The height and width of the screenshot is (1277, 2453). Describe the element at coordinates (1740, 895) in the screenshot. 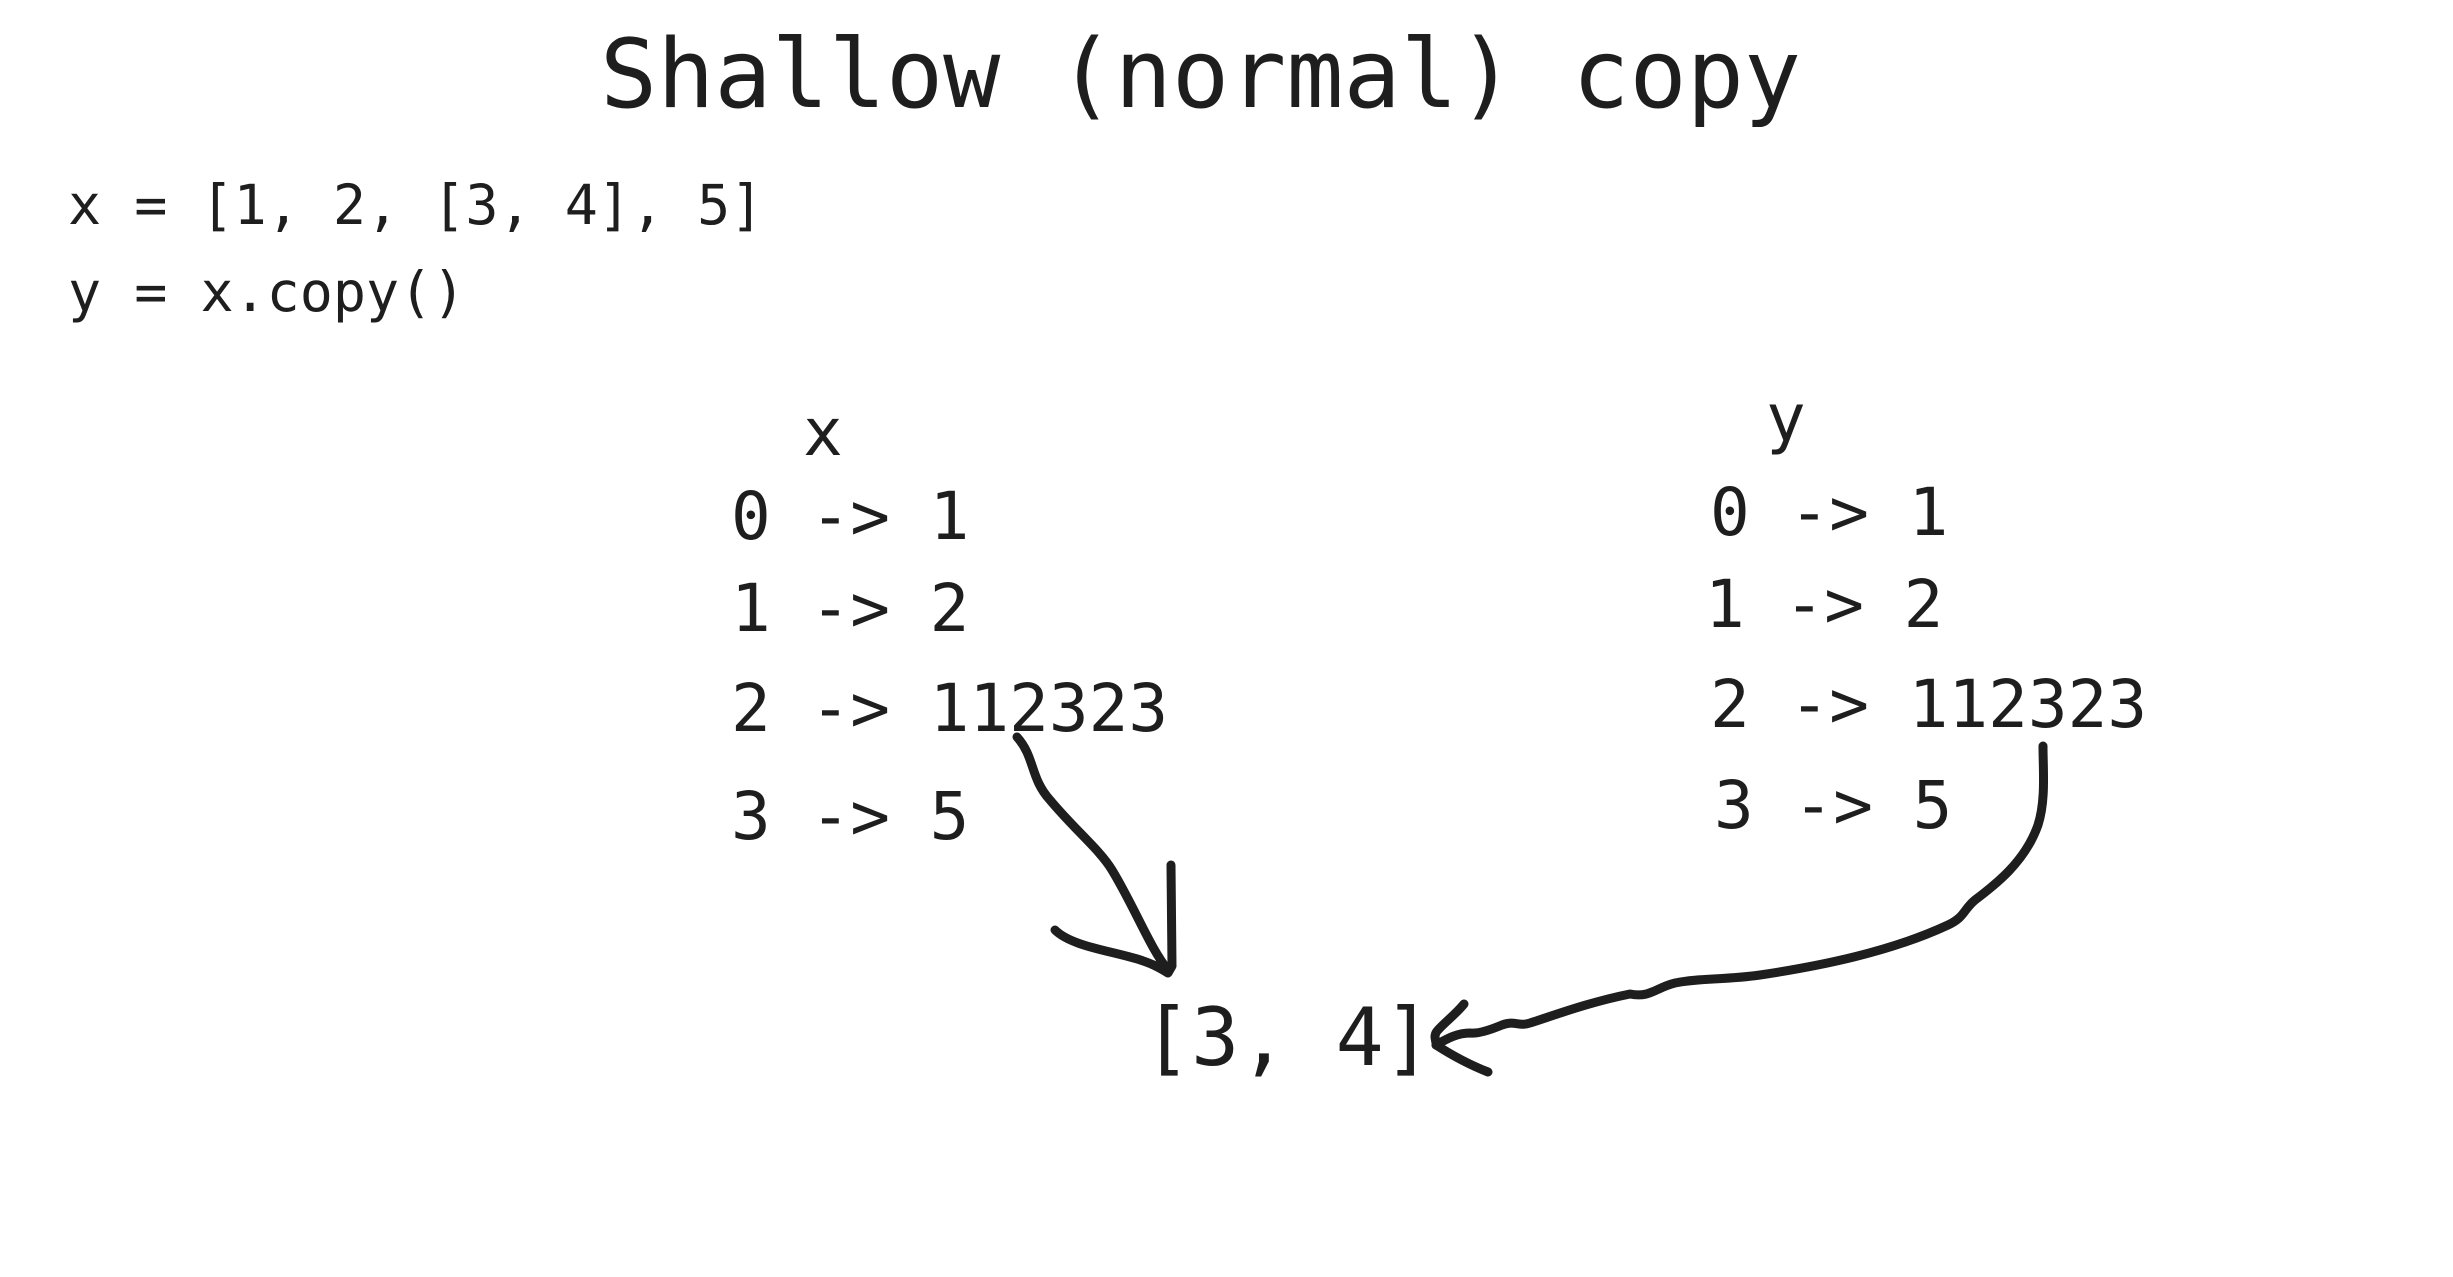

I see `y-to-shared-arrow-shaft` at that location.